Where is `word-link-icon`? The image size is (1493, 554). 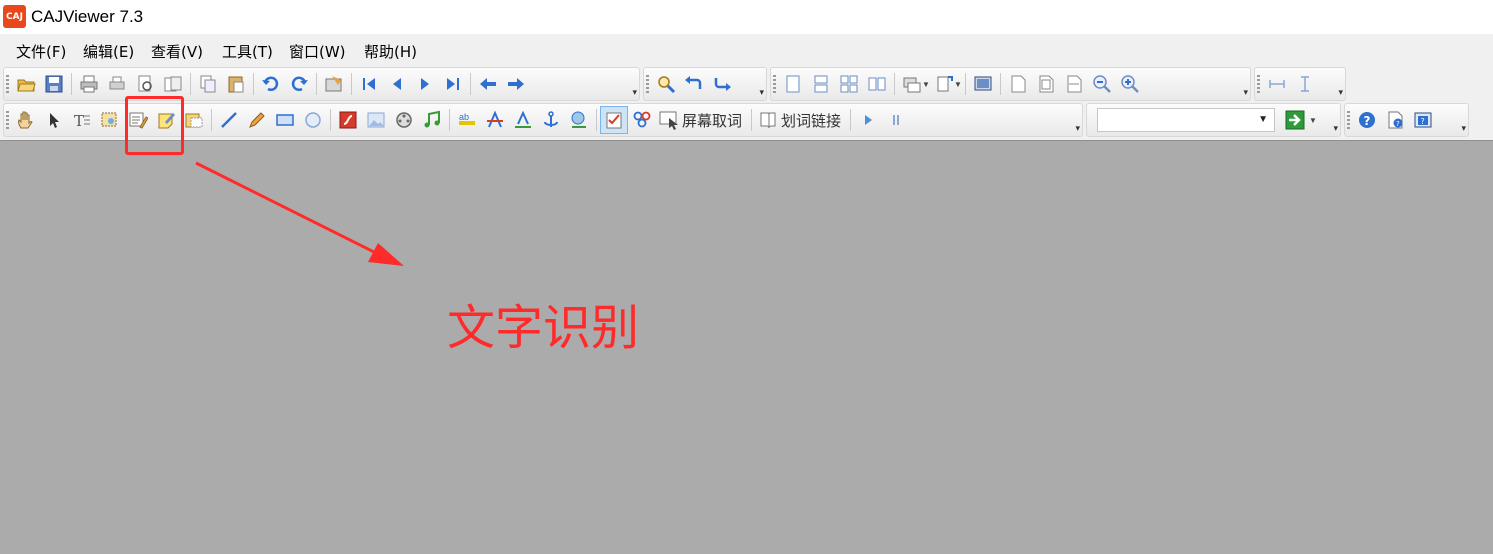
word-link-icon is located at coordinates (768, 120).